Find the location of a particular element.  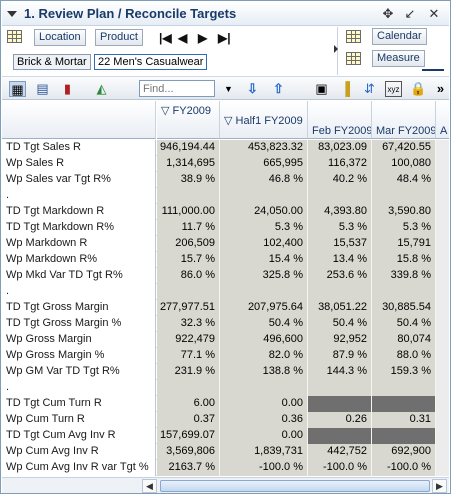

more-options-icon: » is located at coordinates (440, 89).